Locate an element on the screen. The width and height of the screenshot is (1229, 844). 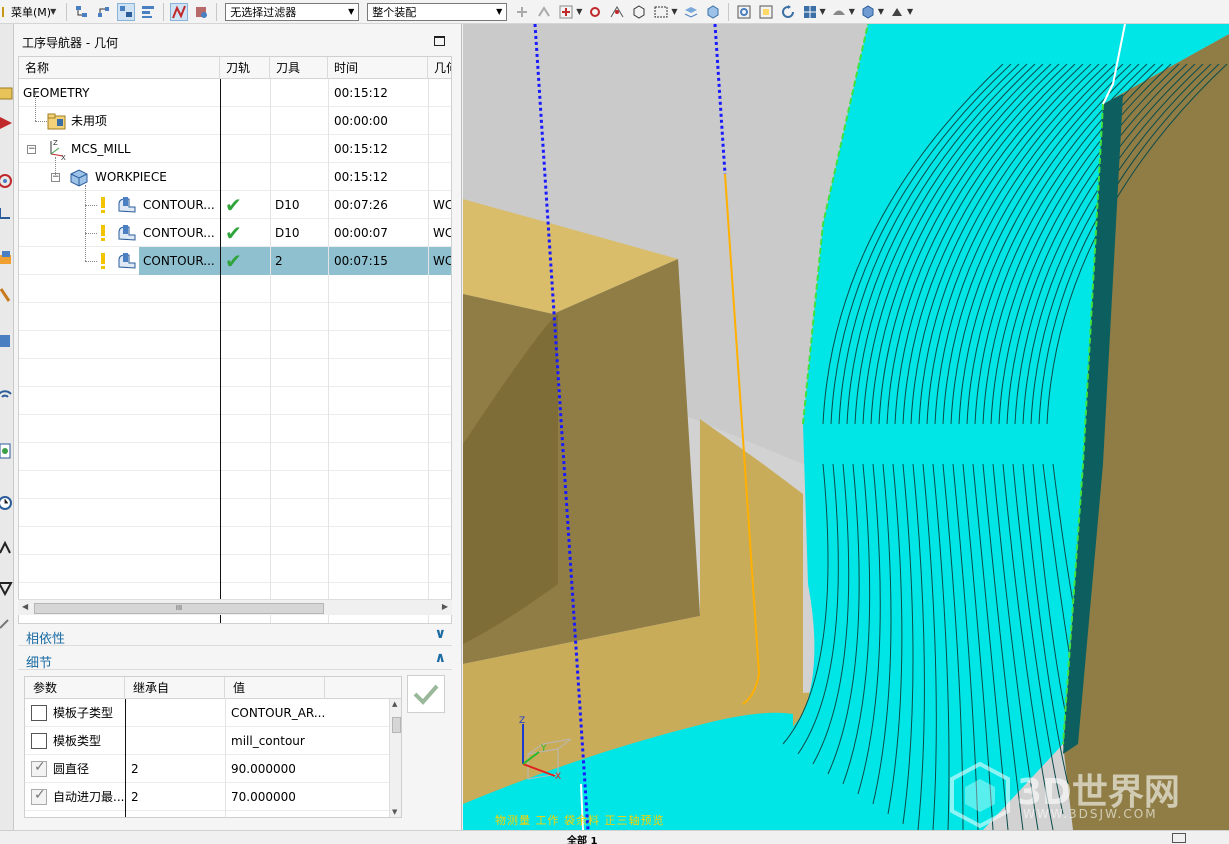
column-header-time: 时间 is located at coordinates (378, 68).